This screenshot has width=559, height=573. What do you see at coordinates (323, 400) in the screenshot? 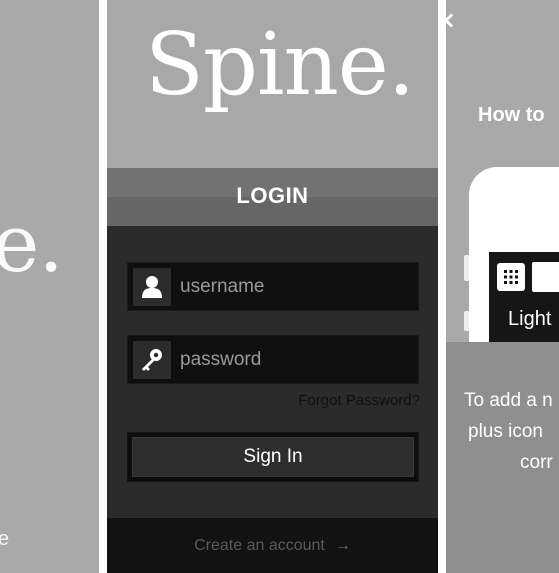
I see `forgot-password-link: Forgot Password?` at bounding box center [323, 400].